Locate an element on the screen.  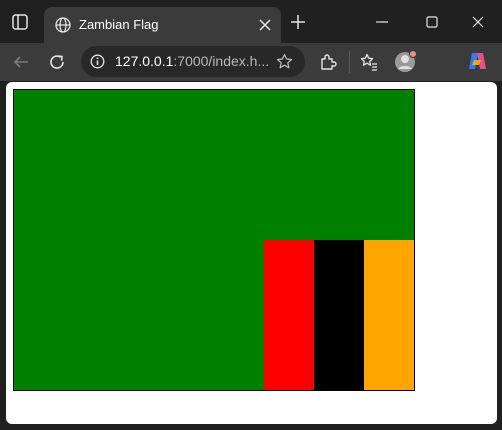
star-icon is located at coordinates (284, 61).